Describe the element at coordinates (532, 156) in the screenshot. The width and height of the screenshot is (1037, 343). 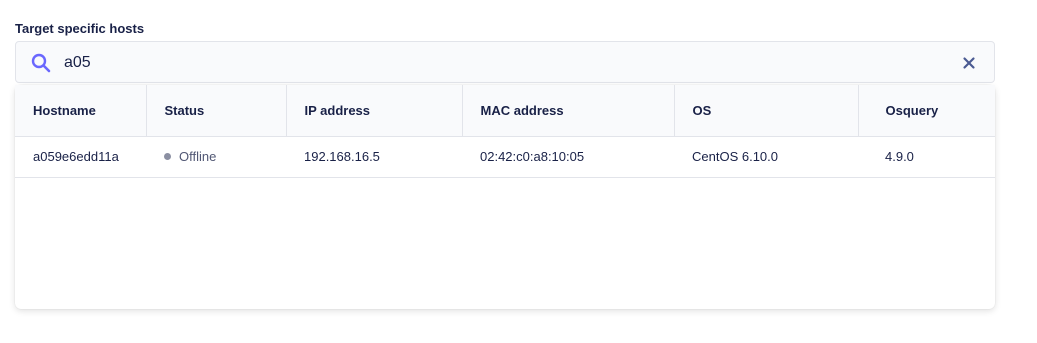
I see `cell-mac-address: 02:42:c0:a8:10:05` at that location.